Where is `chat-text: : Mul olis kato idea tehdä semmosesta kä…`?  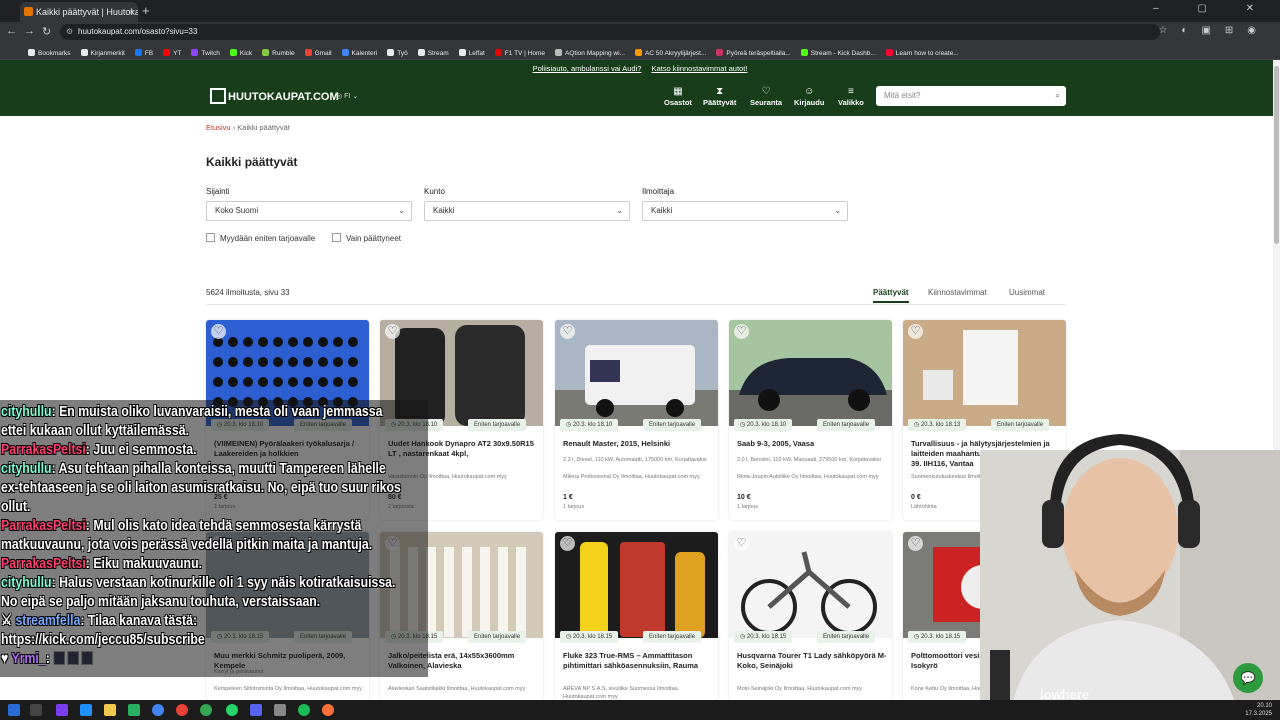 chat-text: : Mul olis kato idea tehdä semmosesta kä… is located at coordinates (223, 525).